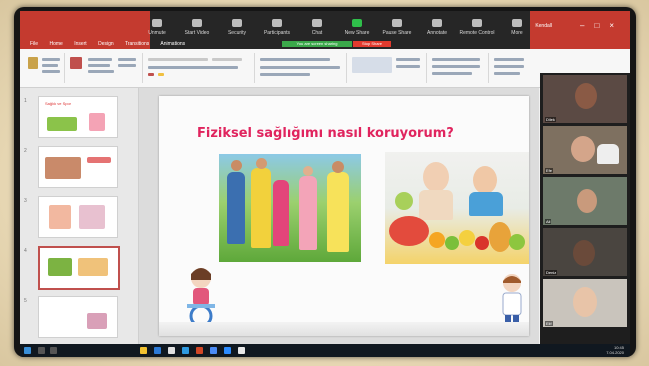 The height and width of the screenshot is (366, 649). What do you see at coordinates (397, 33) in the screenshot?
I see `pause-share-label: Pause Share` at bounding box center [397, 33].